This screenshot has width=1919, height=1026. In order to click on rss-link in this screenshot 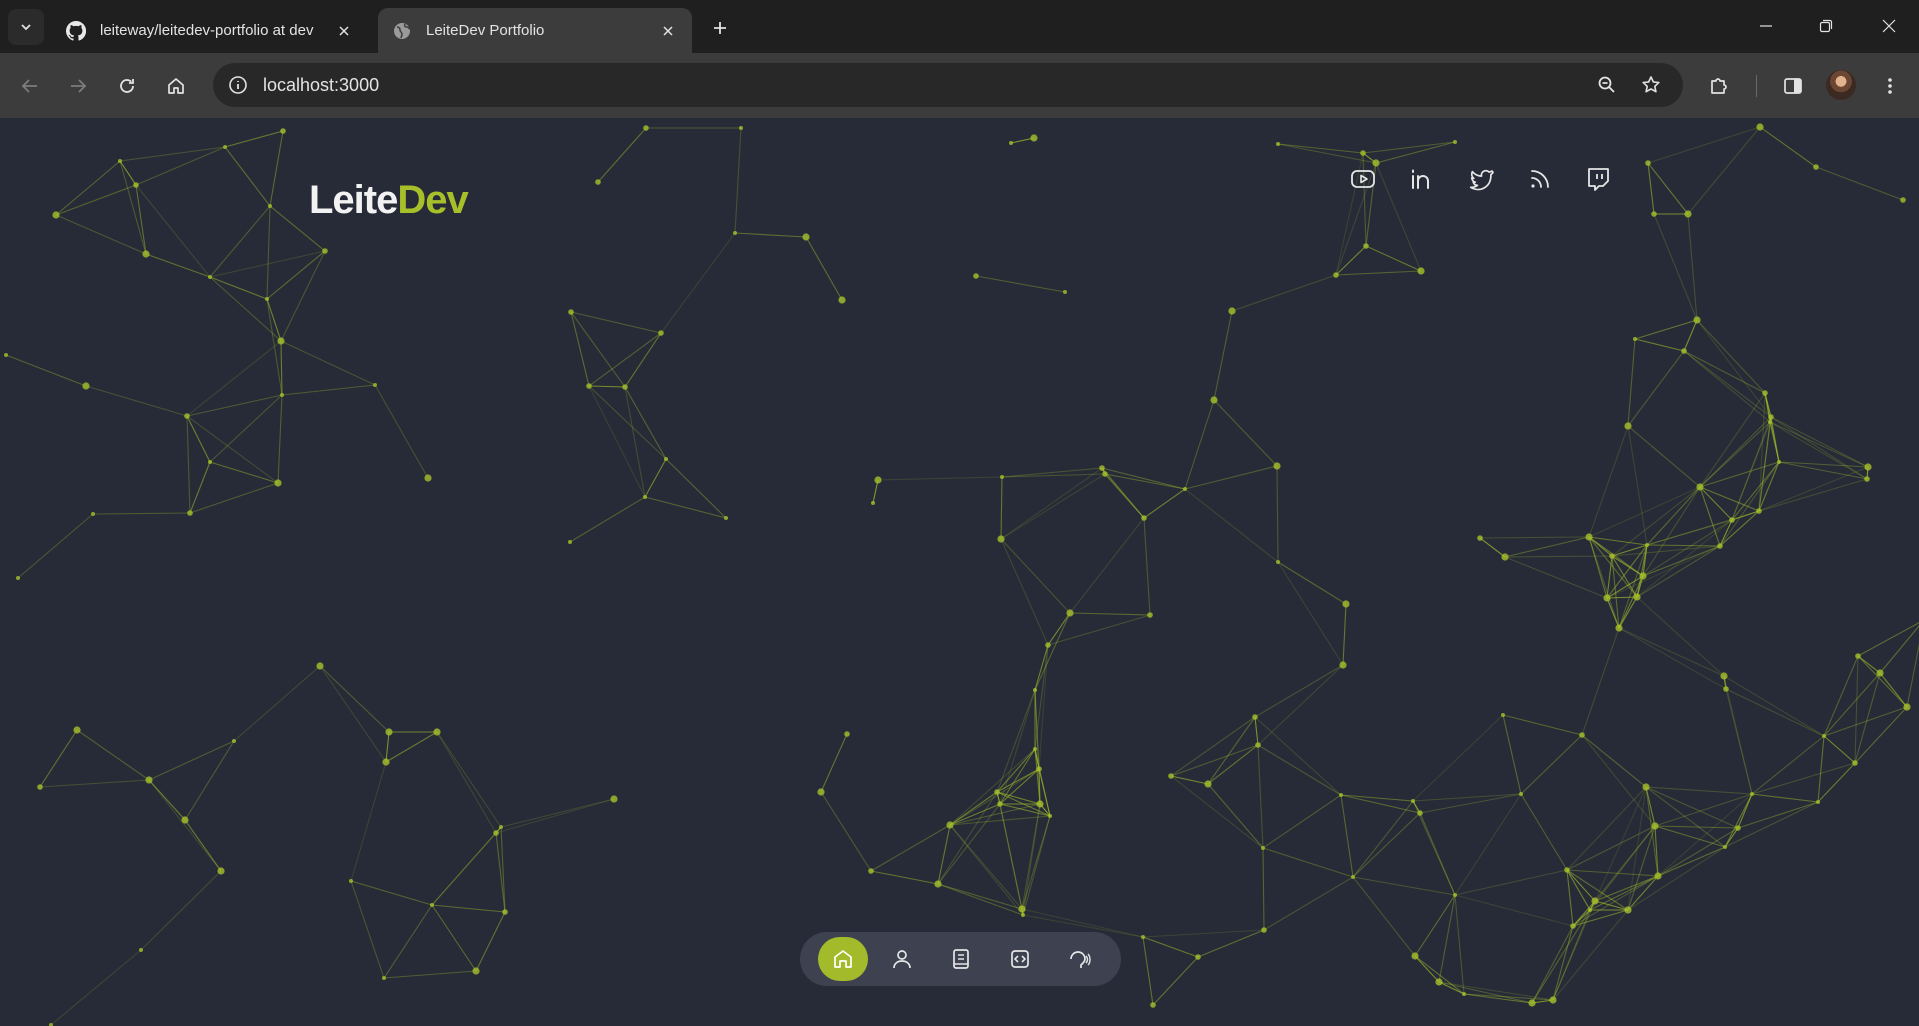, I will do `click(1540, 179)`.